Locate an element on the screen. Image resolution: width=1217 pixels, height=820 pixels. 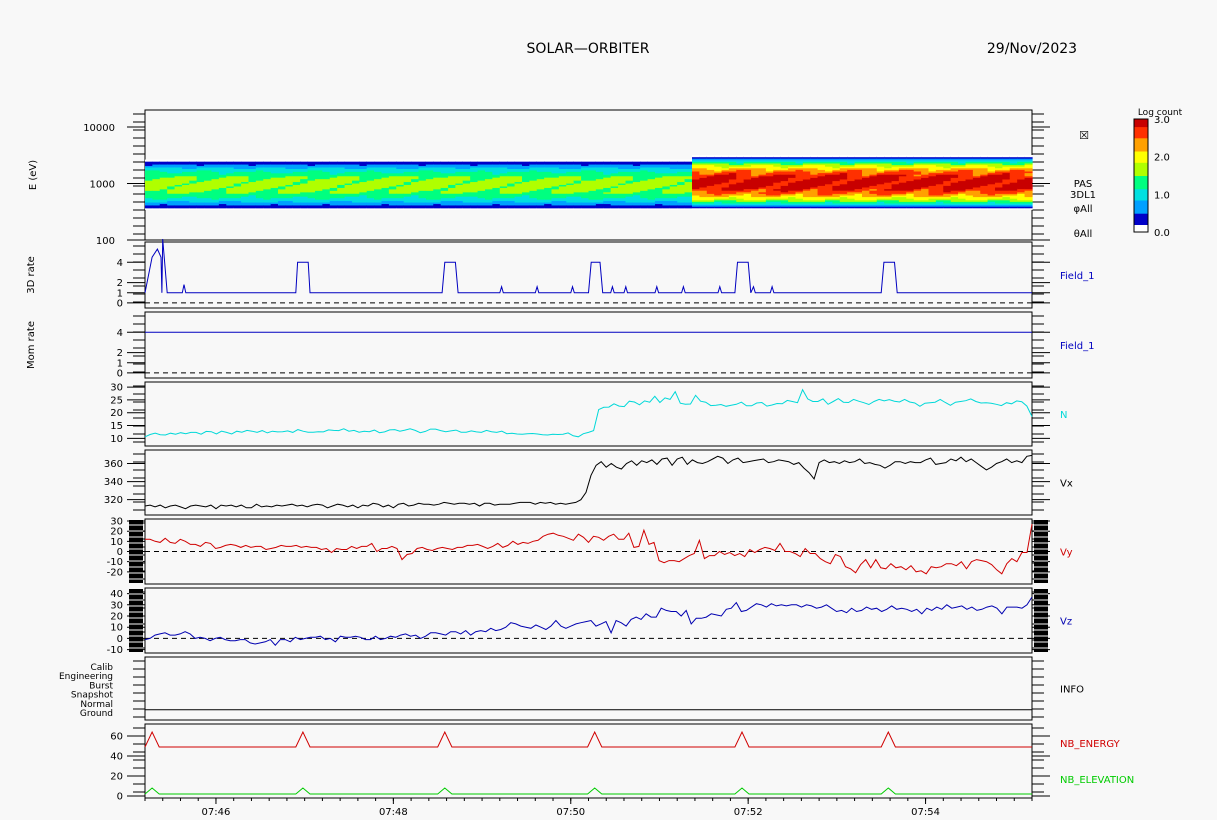
mom_rate-right-label: Field_1 is located at coordinates (1077, 346).